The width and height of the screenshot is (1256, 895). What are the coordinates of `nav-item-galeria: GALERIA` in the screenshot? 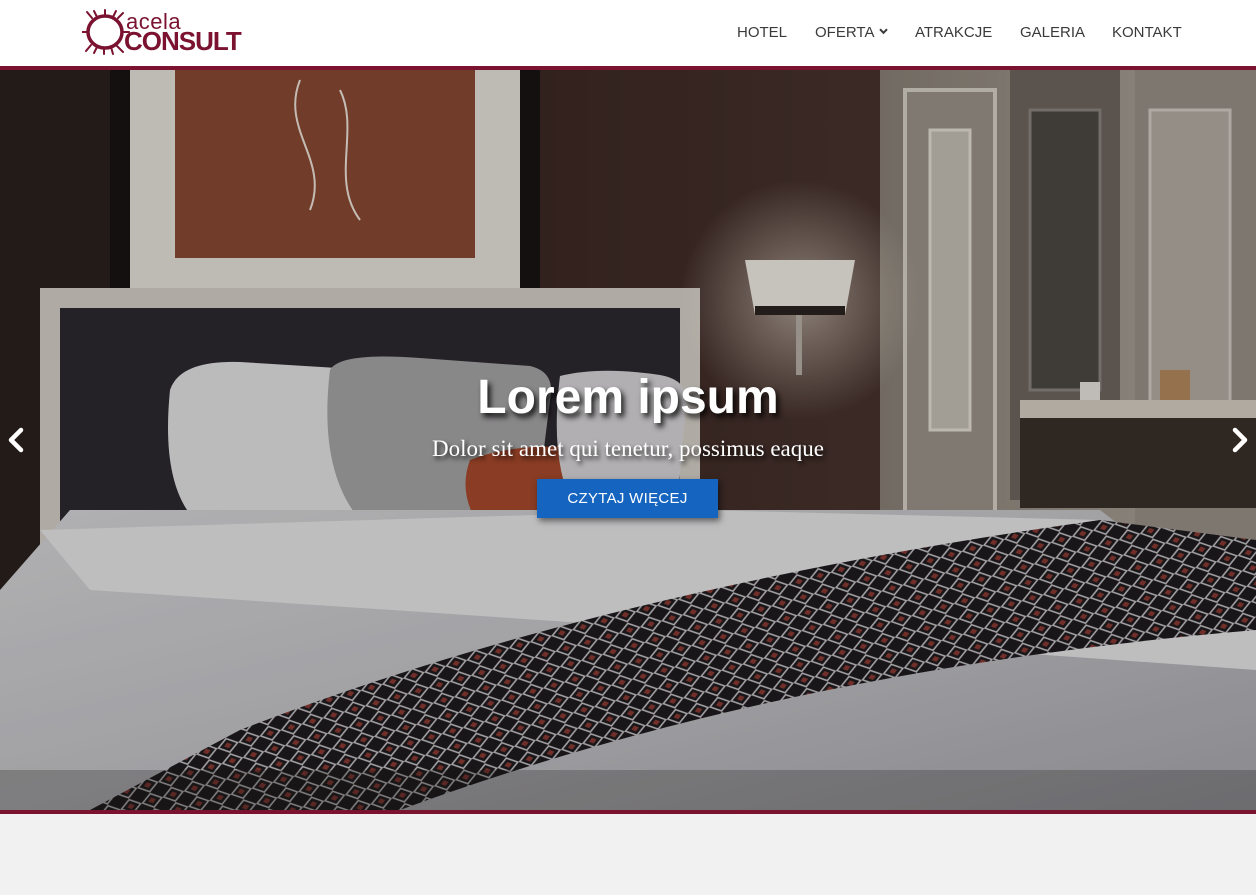 It's located at (1052, 33).